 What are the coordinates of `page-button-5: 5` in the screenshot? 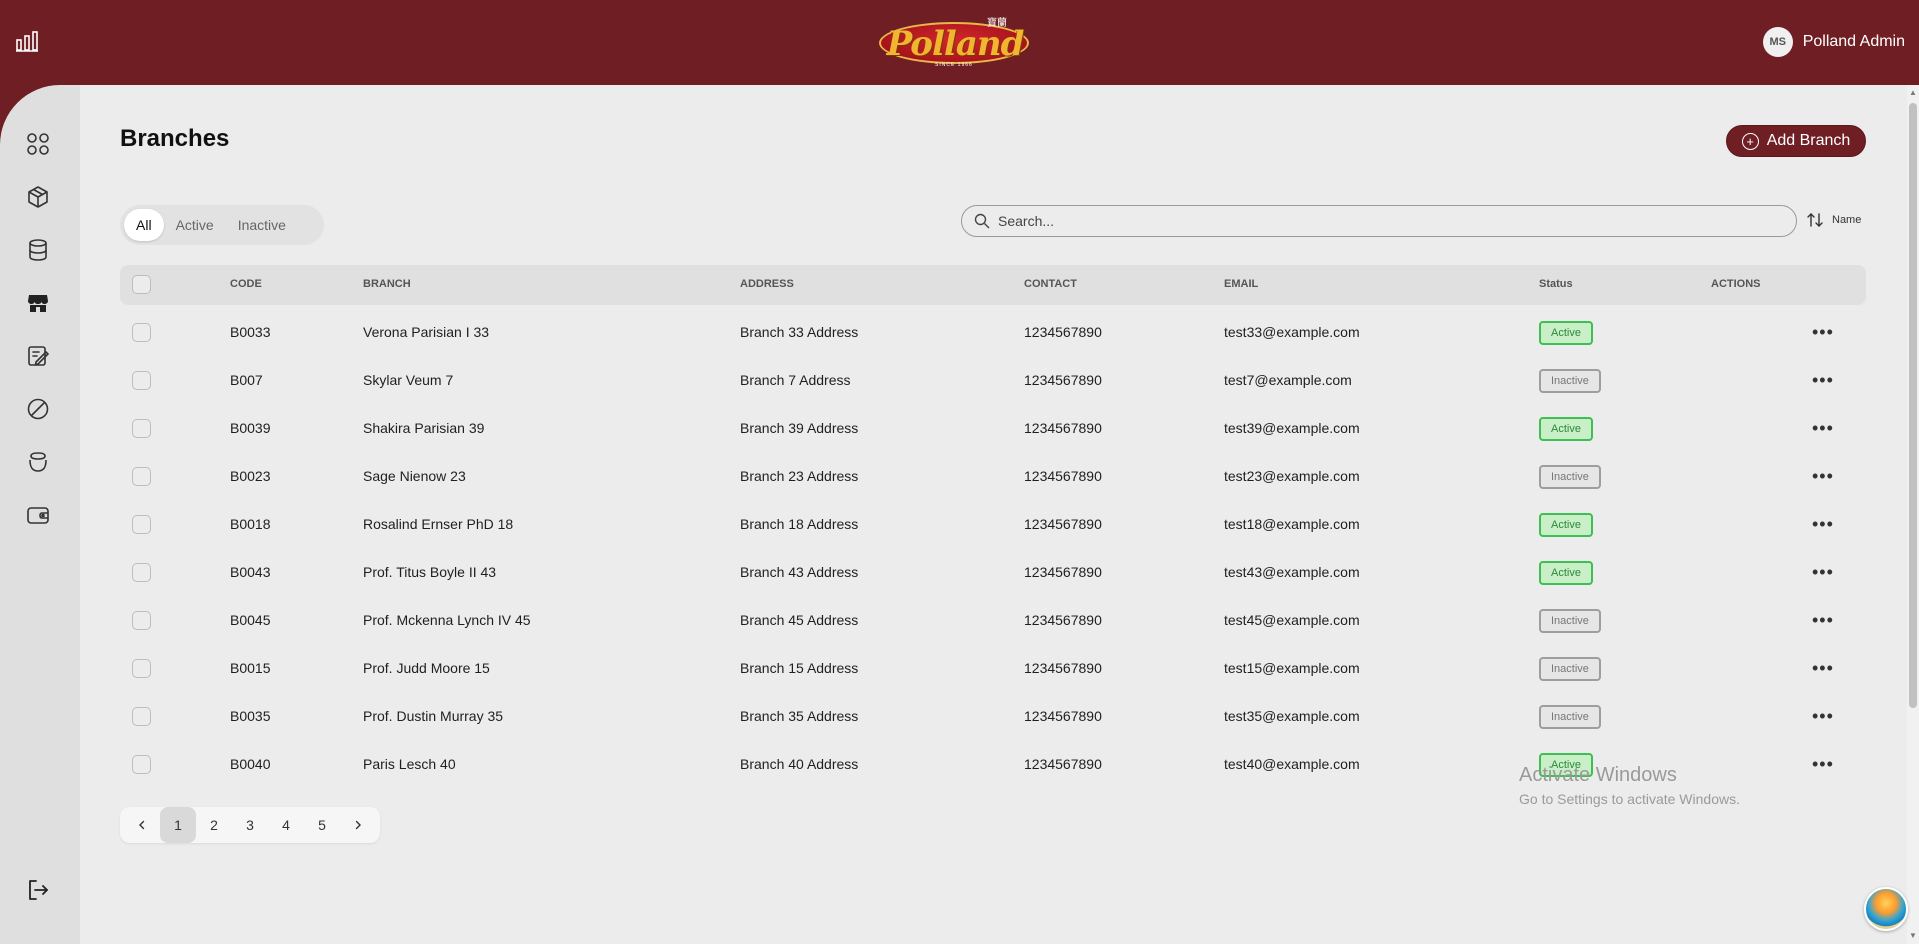 It's located at (322, 825).